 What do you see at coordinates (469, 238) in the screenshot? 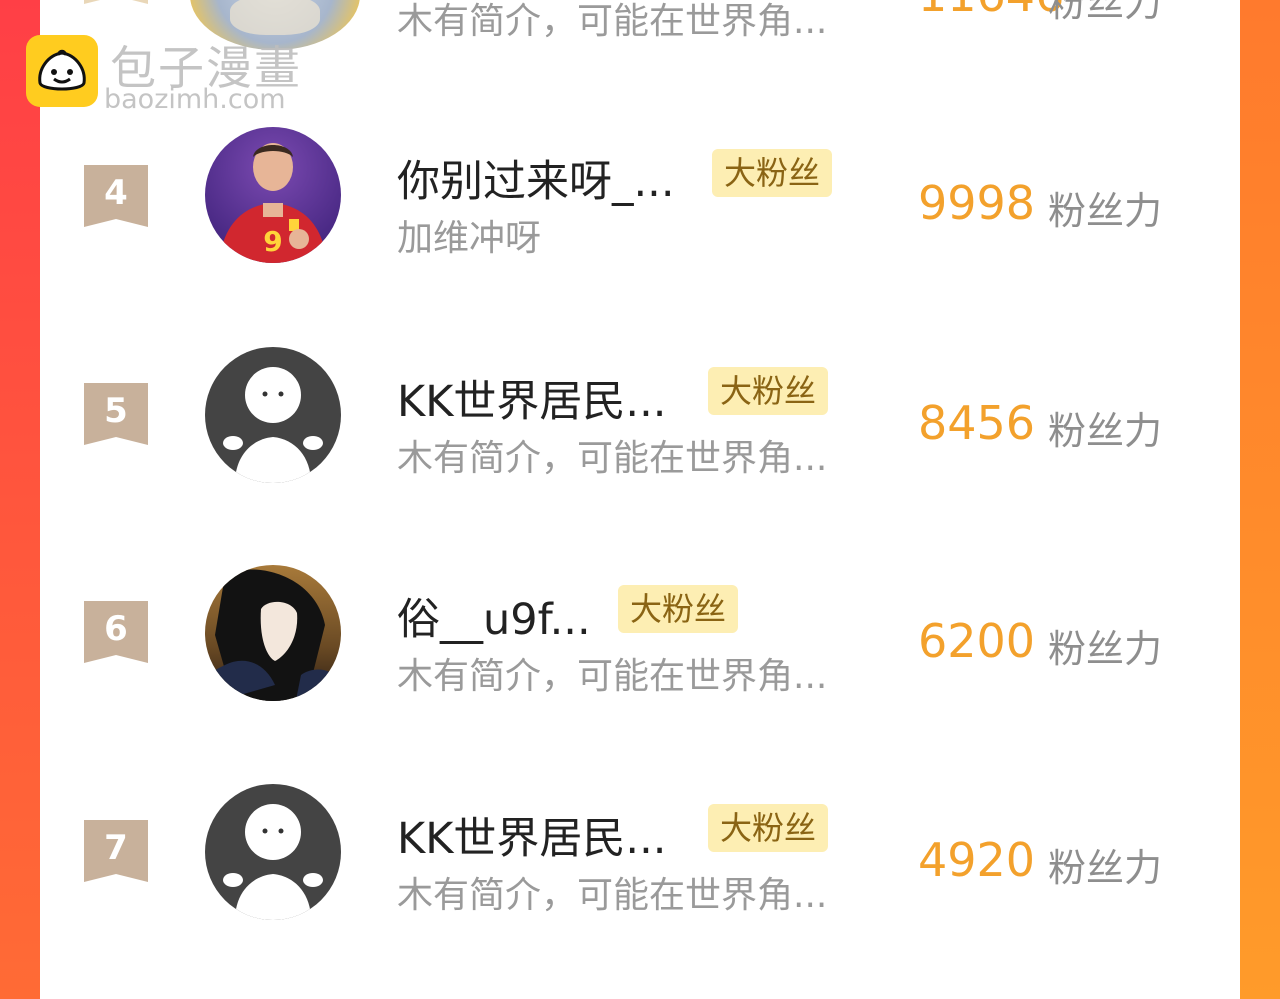
I see `user-bio: 加维冲呀` at bounding box center [469, 238].